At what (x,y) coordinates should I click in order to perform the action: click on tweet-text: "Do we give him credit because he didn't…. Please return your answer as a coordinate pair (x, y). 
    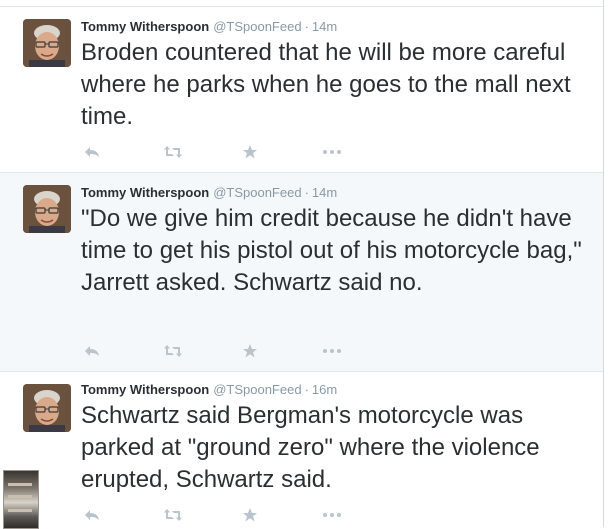
    Looking at the image, I should click on (331, 250).